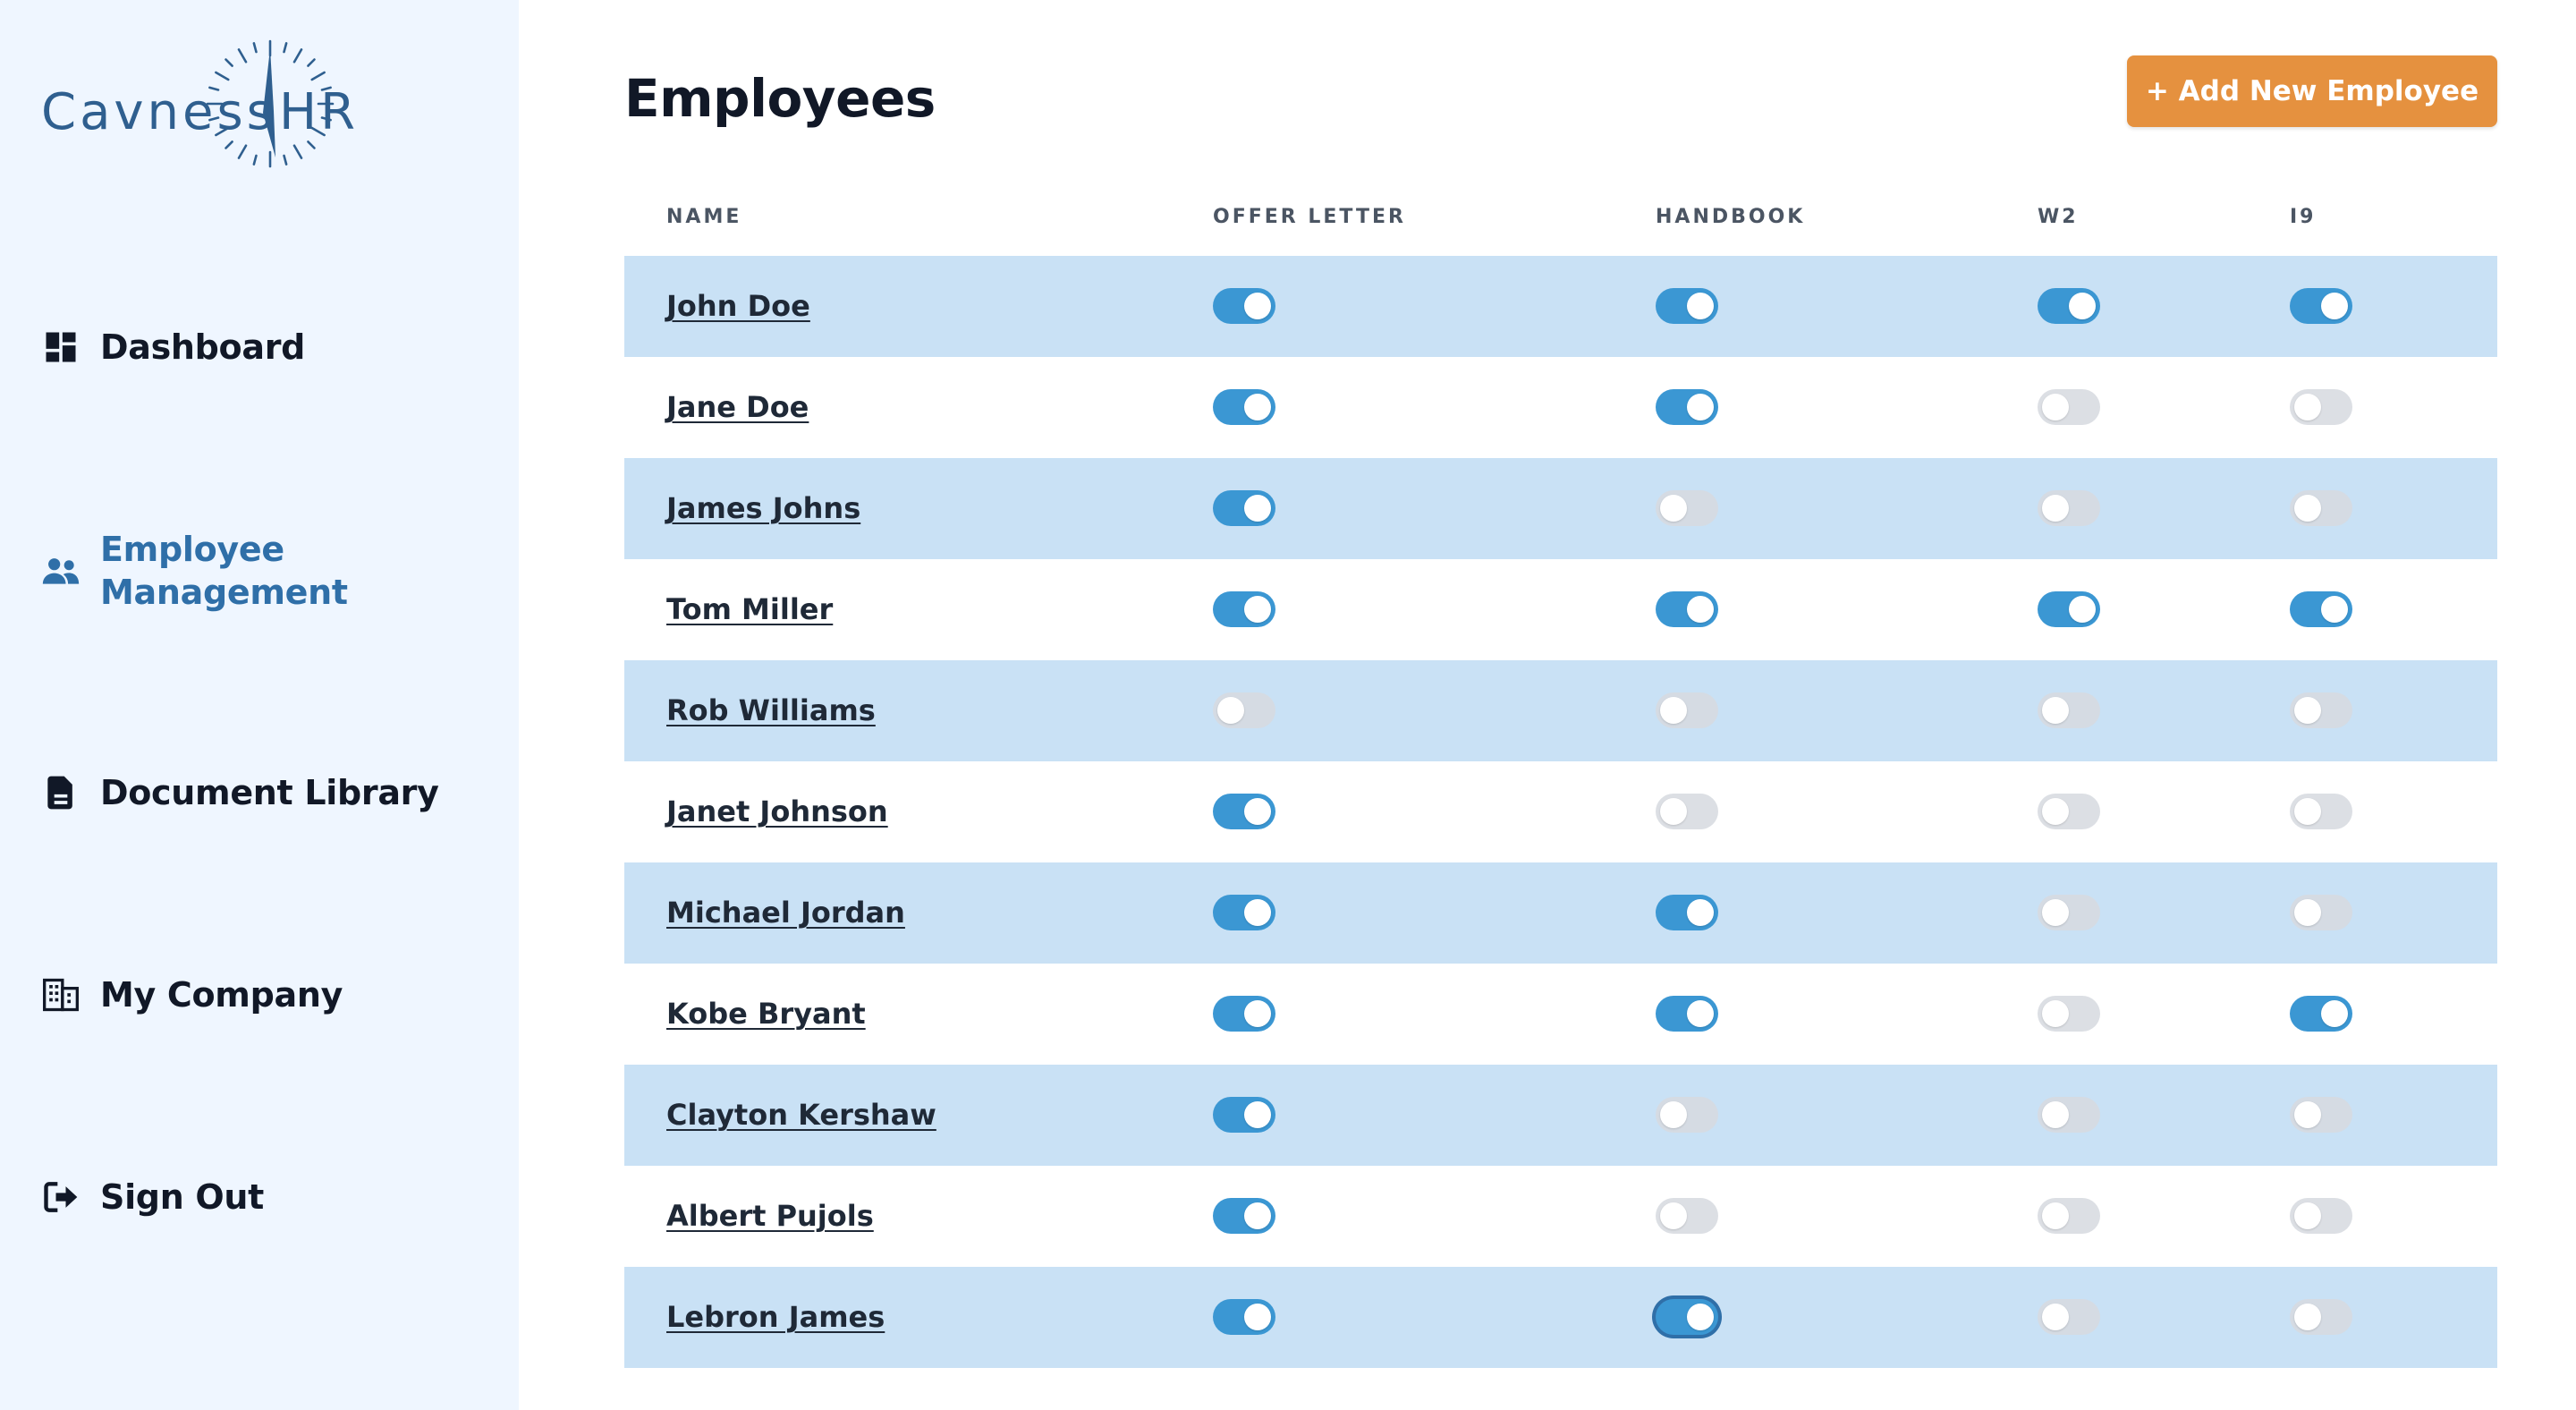 Image resolution: width=2576 pixels, height=1410 pixels. Describe the element at coordinates (224, 571) in the screenshot. I see `sidebar-item-label: Employee Management` at that location.